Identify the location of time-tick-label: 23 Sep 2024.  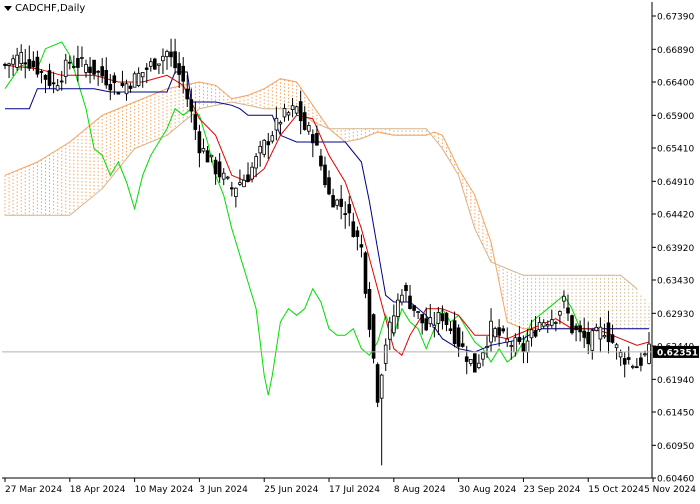
(551, 490).